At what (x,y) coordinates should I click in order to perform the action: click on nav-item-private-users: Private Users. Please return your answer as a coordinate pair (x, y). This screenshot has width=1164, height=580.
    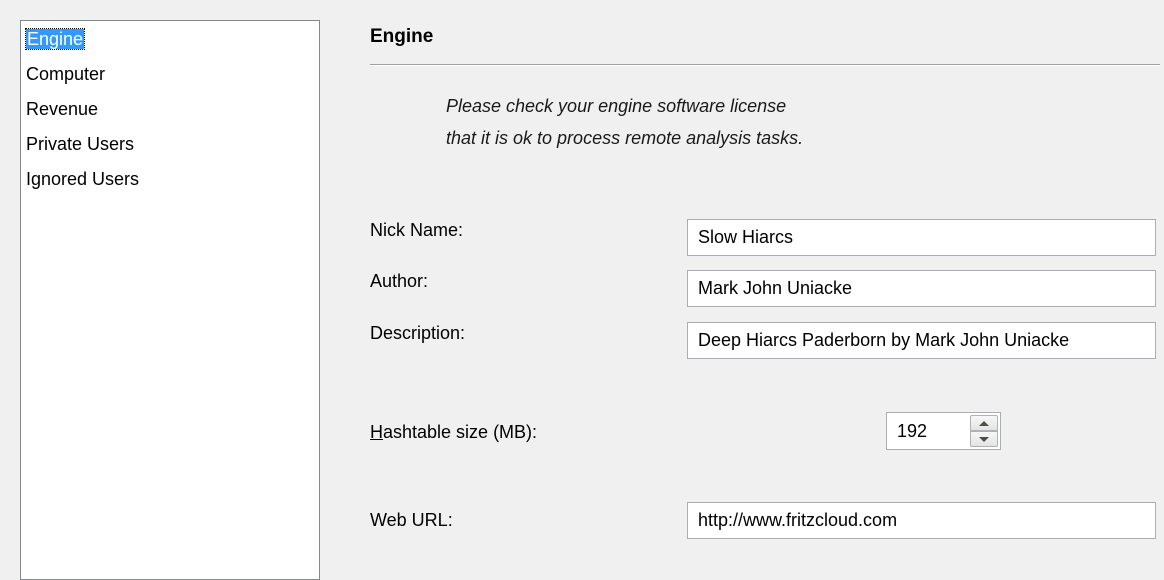
    Looking at the image, I should click on (172, 144).